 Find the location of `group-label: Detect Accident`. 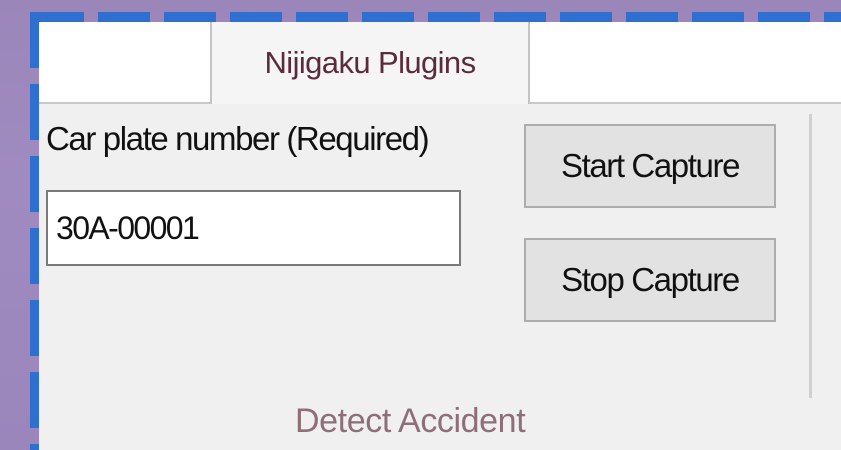

group-label: Detect Accident is located at coordinates (410, 421).